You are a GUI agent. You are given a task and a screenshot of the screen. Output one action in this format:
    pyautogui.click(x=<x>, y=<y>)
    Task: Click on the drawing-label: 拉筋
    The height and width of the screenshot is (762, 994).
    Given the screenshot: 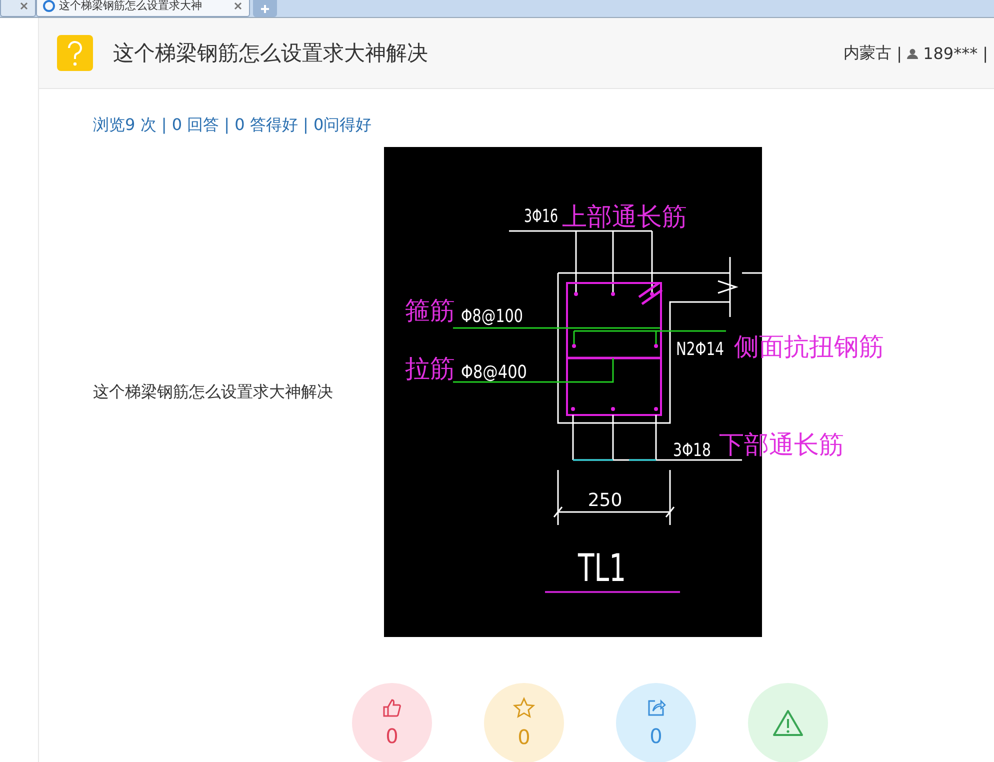 What is the action you would take?
    pyautogui.click(x=430, y=368)
    